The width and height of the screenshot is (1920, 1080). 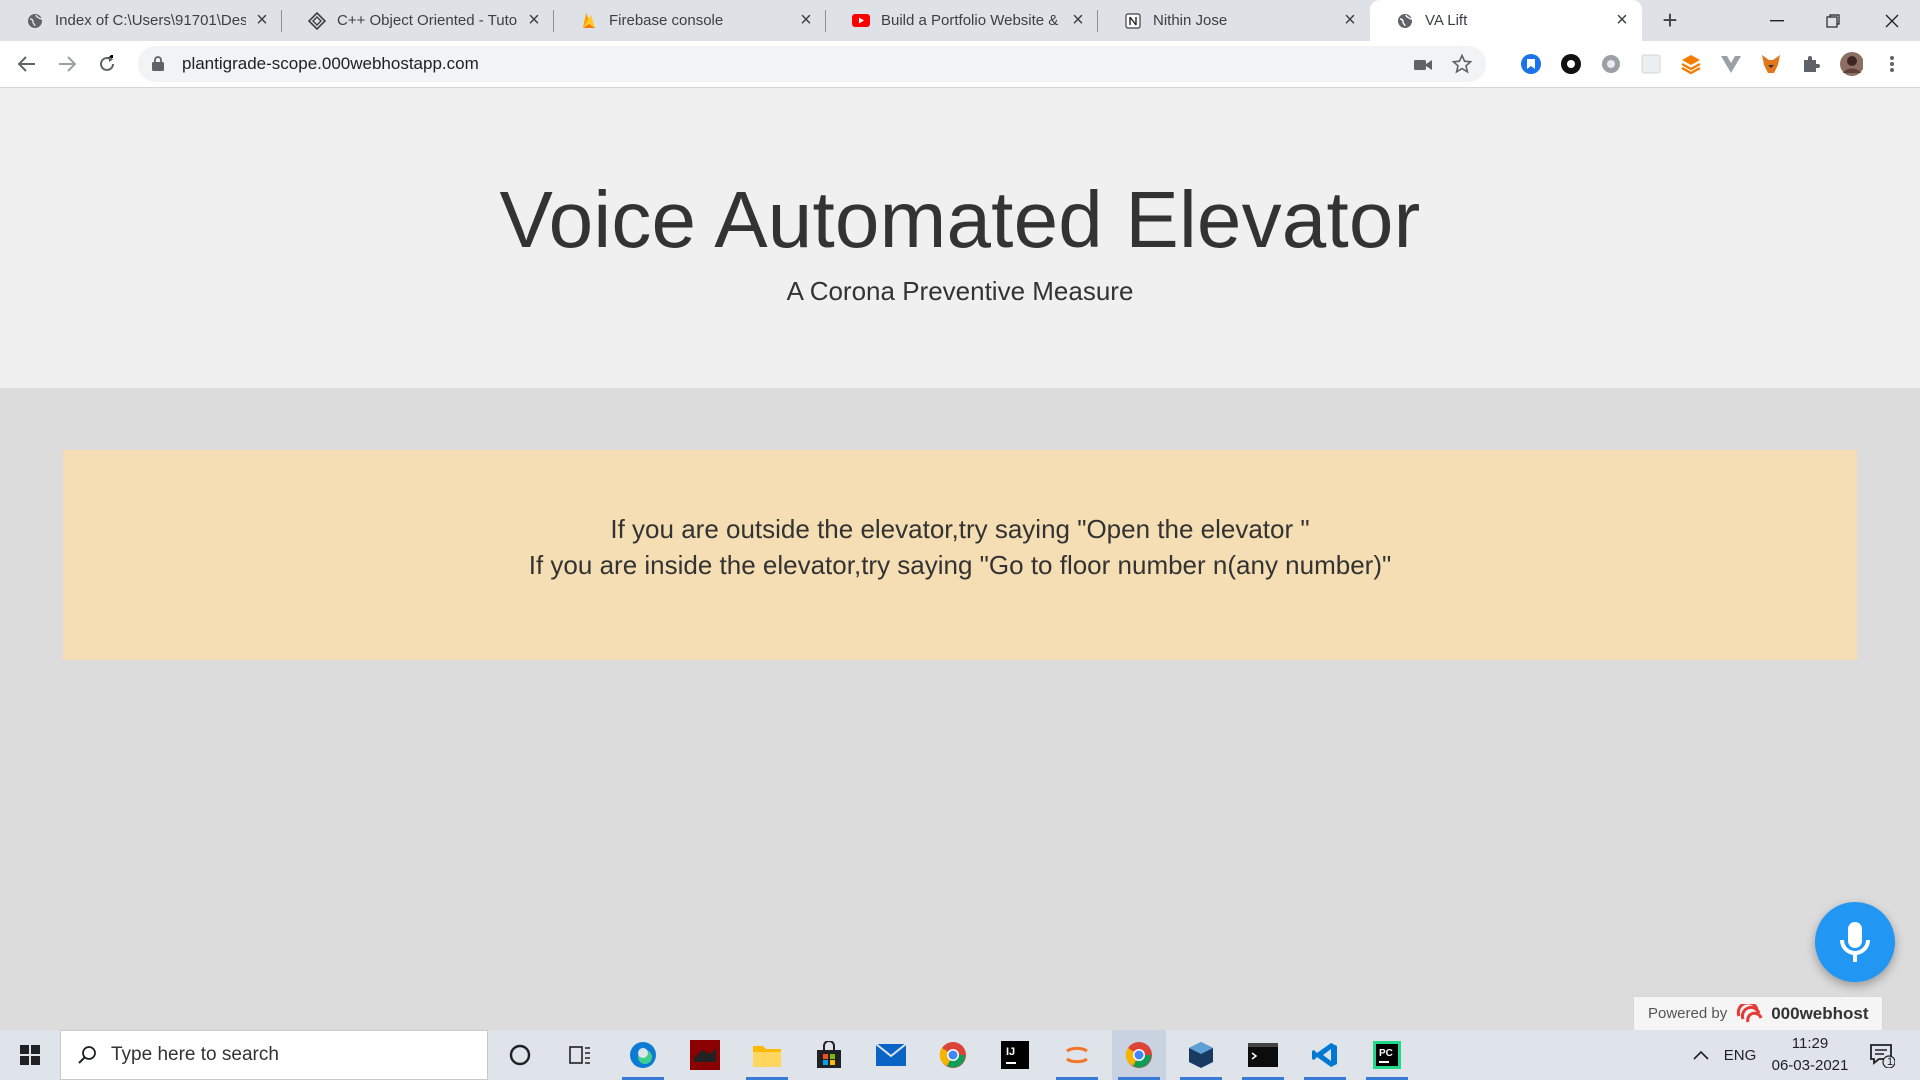 What do you see at coordinates (1325, 1055) in the screenshot?
I see `vscode-icon` at bounding box center [1325, 1055].